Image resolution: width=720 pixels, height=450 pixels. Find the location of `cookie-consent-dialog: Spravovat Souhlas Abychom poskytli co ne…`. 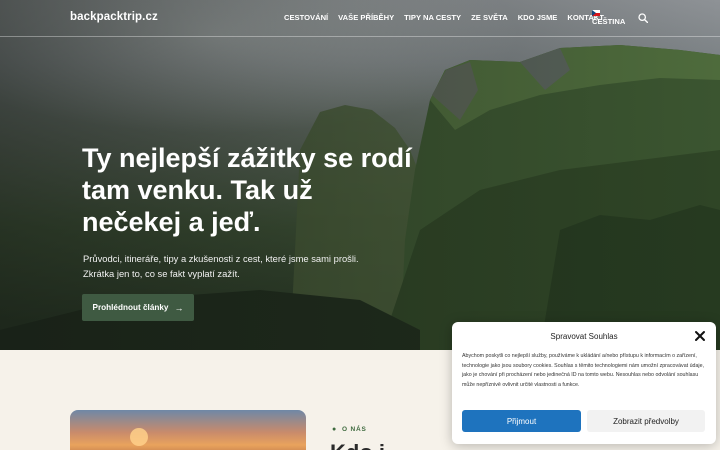

cookie-consent-dialog: Spravovat Souhlas Abychom poskytli co ne… is located at coordinates (584, 383).